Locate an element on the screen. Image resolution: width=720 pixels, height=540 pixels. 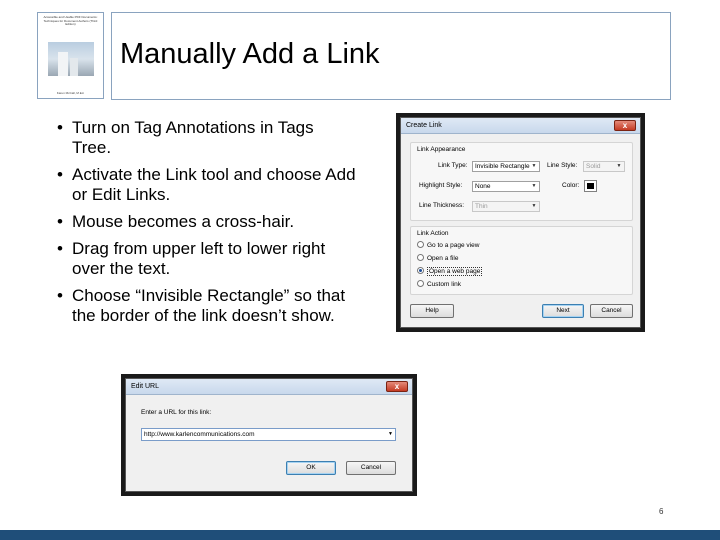
slide-title: Manually Add a Link is located at coordinates (250, 54).